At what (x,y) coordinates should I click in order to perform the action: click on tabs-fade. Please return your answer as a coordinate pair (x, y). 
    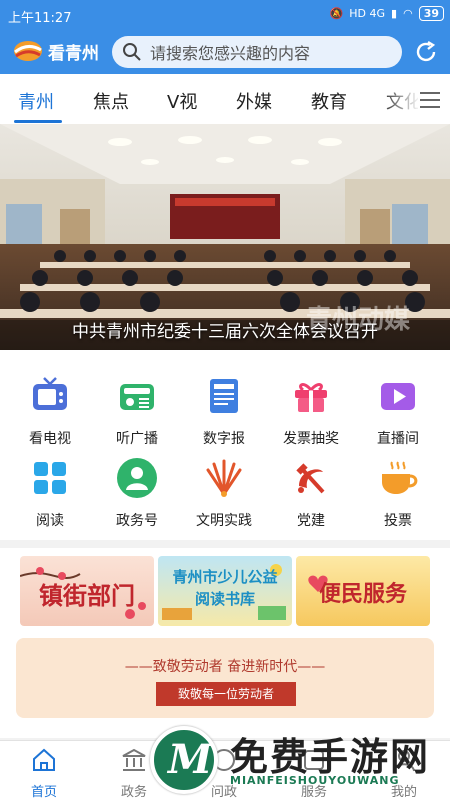
    Looking at the image, I should click on (400, 99).